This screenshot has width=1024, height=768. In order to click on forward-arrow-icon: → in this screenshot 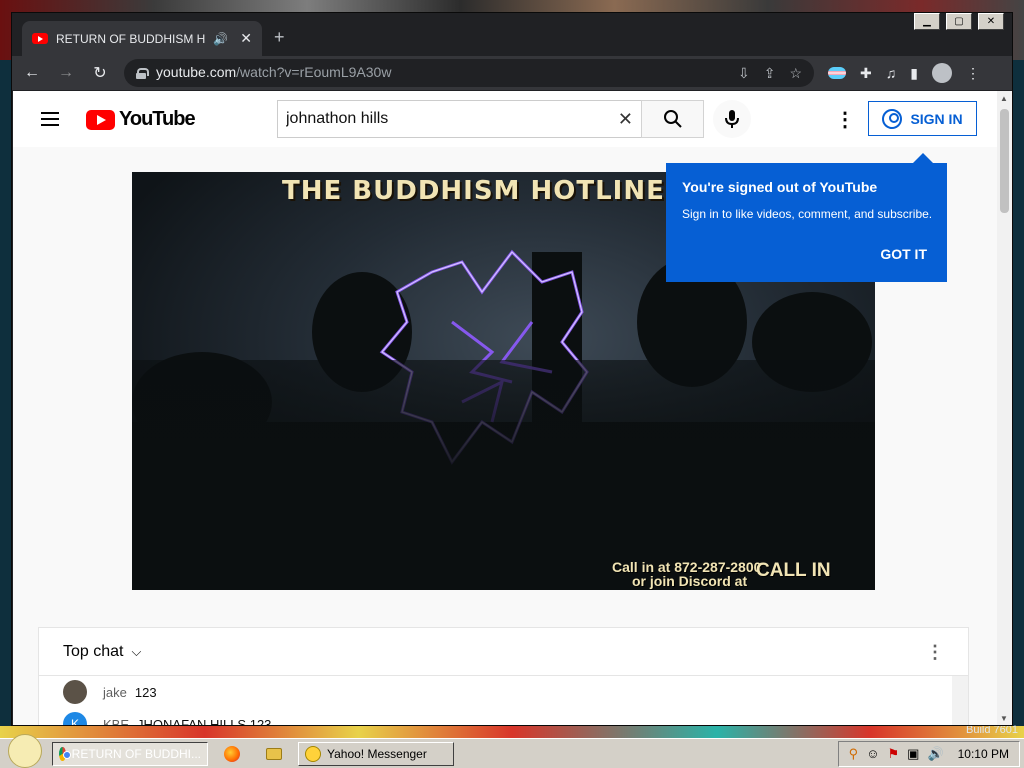, I will do `click(66, 73)`.